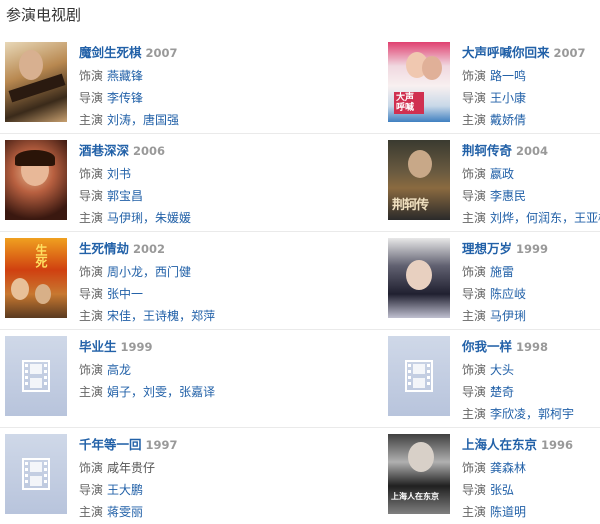 The height and width of the screenshot is (524, 600). Describe the element at coordinates (508, 196) in the screenshot. I see `director-link: 李惠民` at that location.